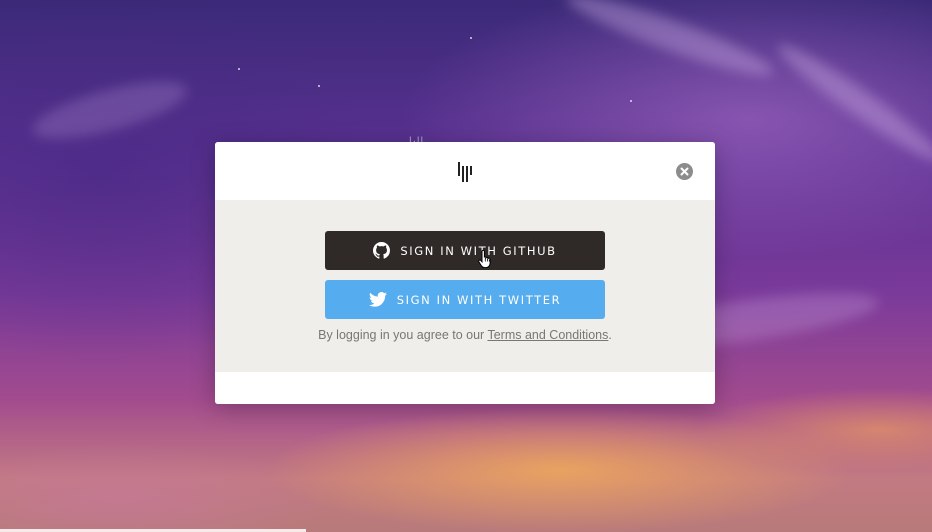 The image size is (932, 532). Describe the element at coordinates (610, 335) in the screenshot. I see `terms-suffix: .` at that location.